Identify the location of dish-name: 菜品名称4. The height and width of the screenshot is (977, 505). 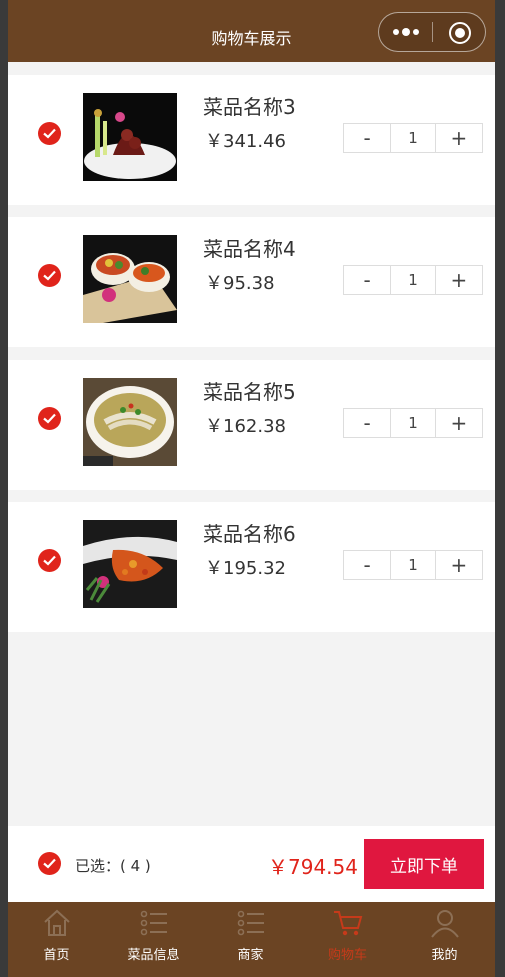
(249, 249).